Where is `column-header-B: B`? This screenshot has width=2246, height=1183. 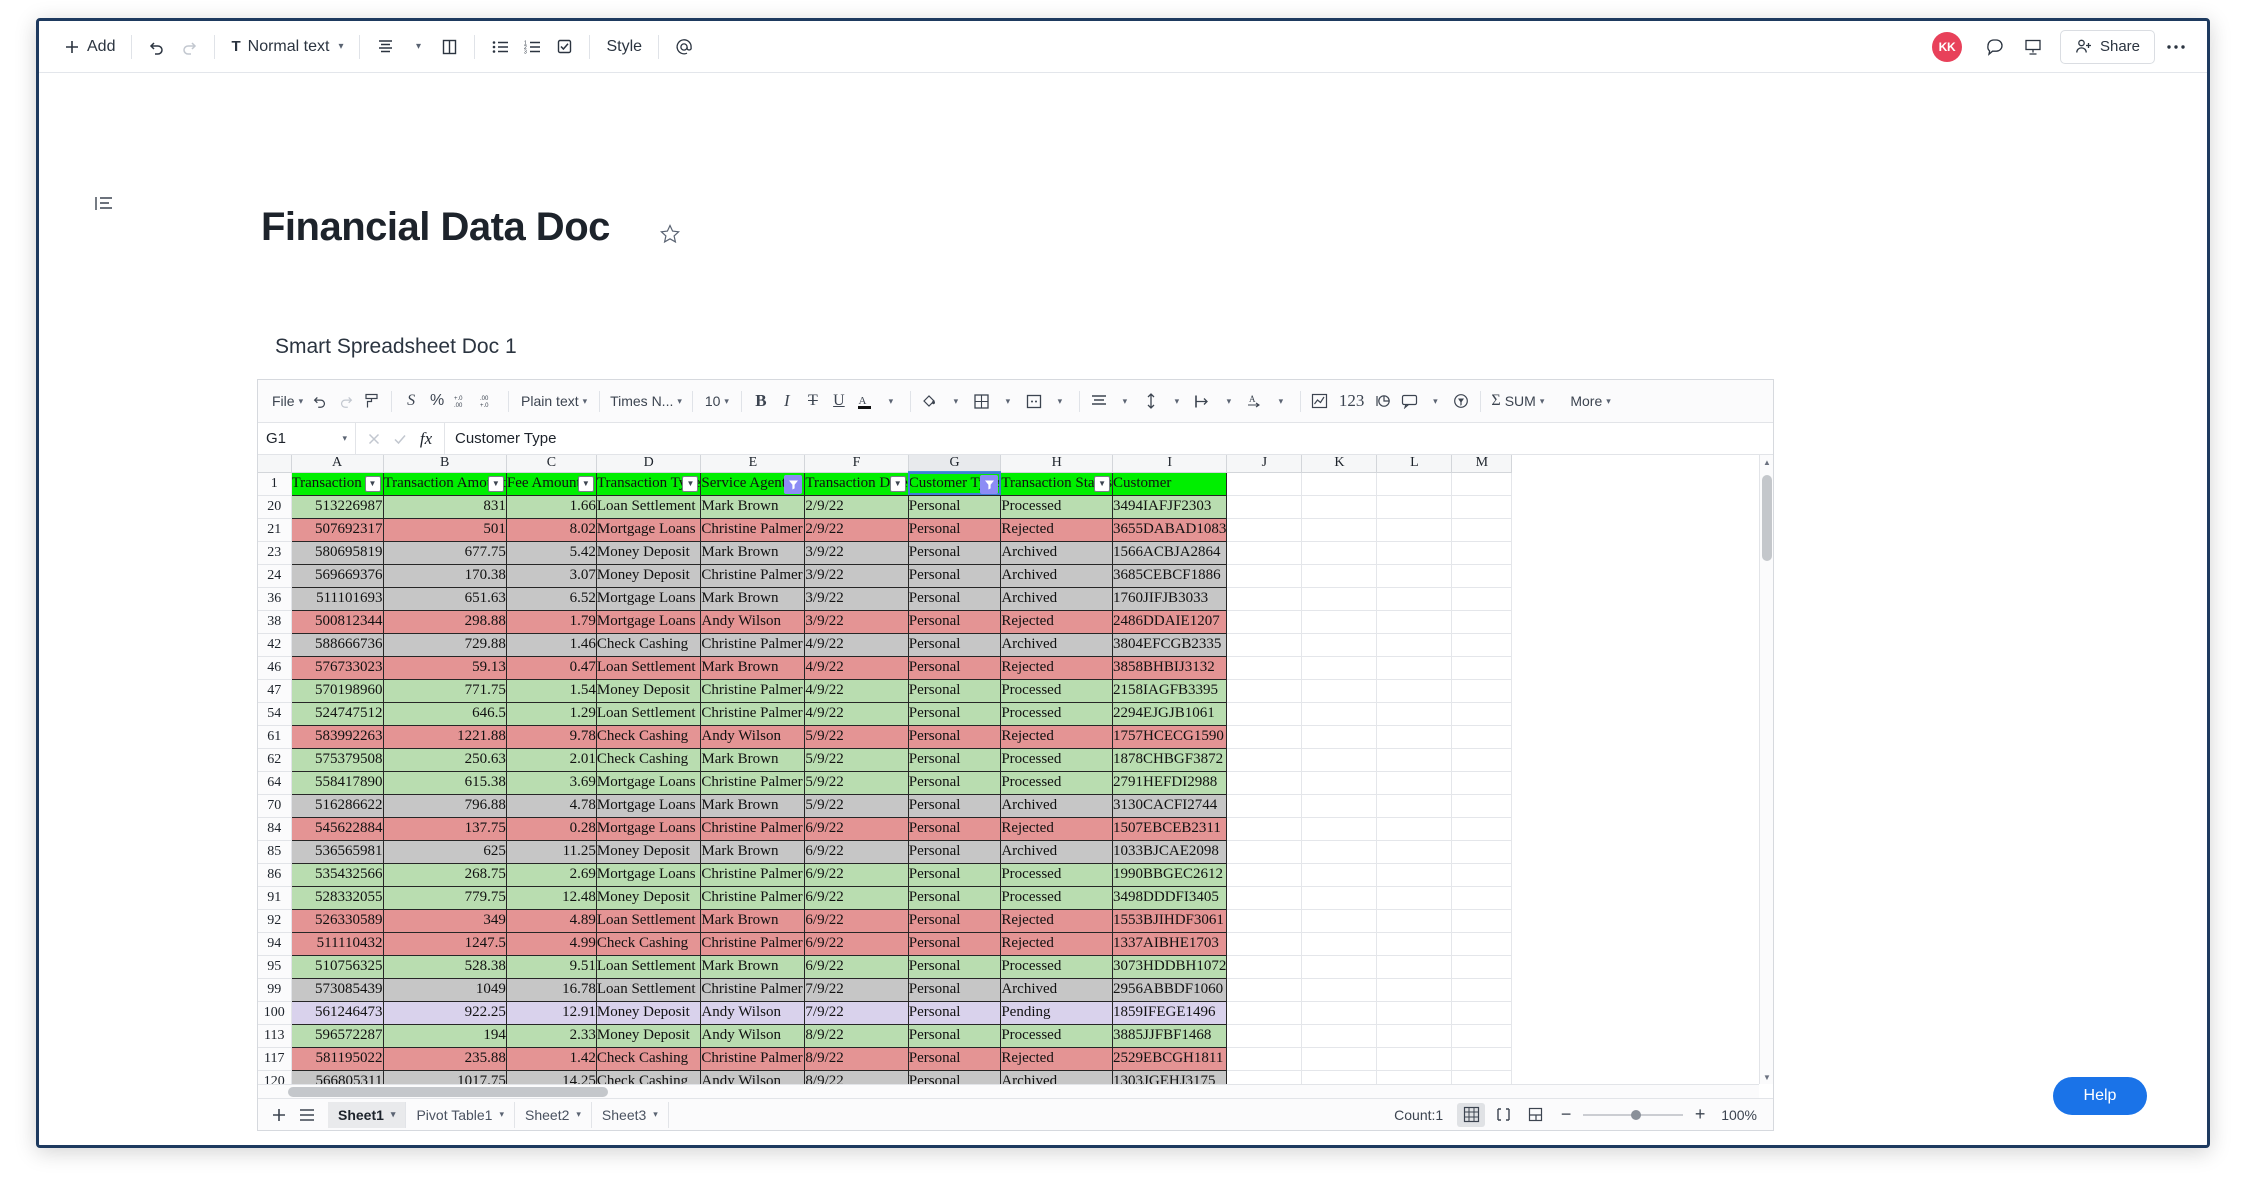
column-header-B: B is located at coordinates (445, 464).